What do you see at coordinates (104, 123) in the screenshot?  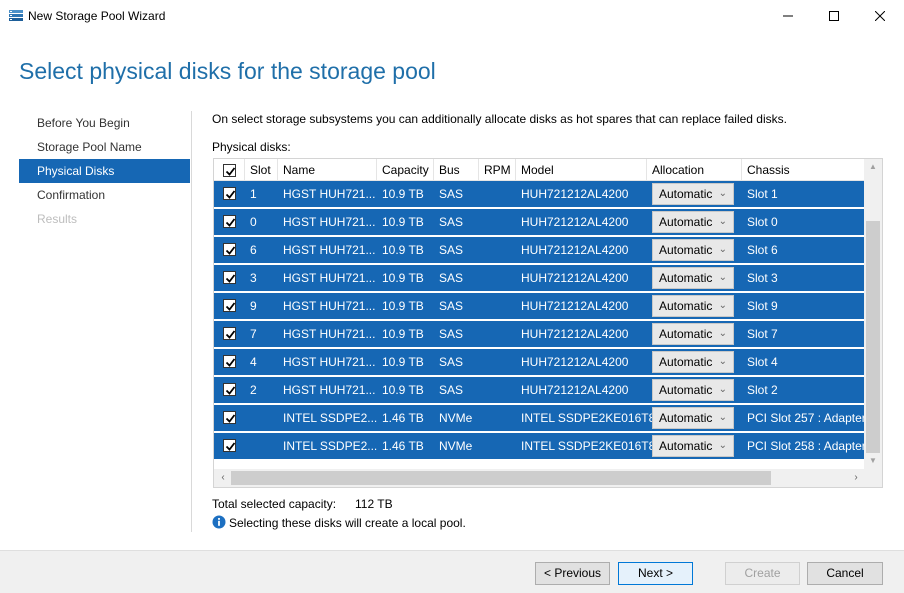 I see `nav-item-before-you-begin: Before You Begin` at bounding box center [104, 123].